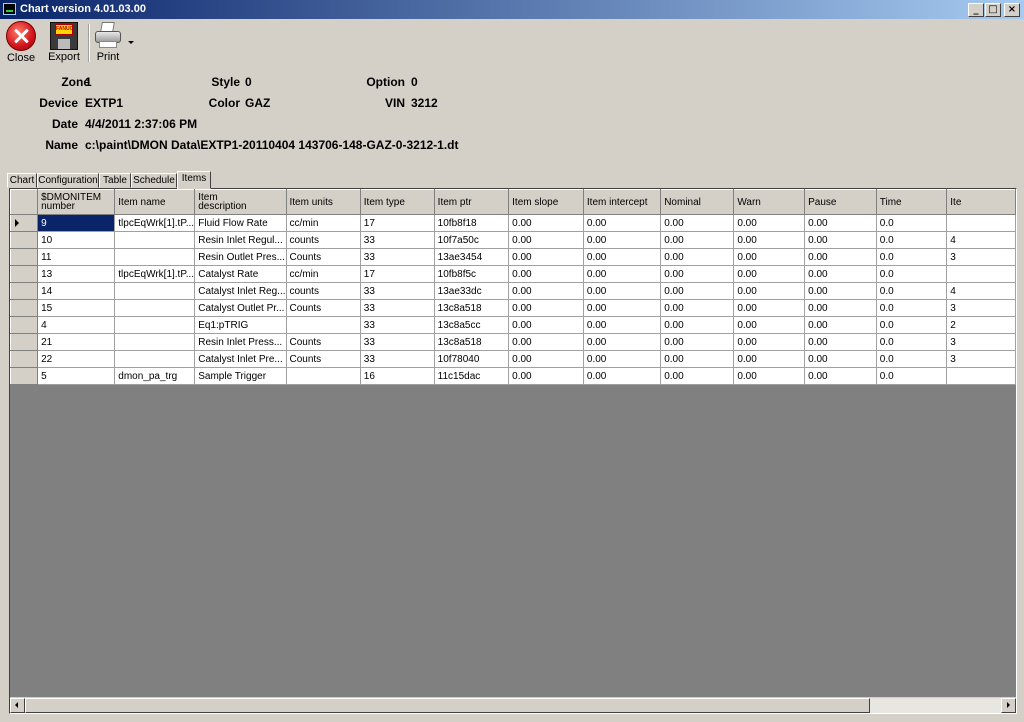  I want to click on column-header: Item ptr, so click(471, 202).